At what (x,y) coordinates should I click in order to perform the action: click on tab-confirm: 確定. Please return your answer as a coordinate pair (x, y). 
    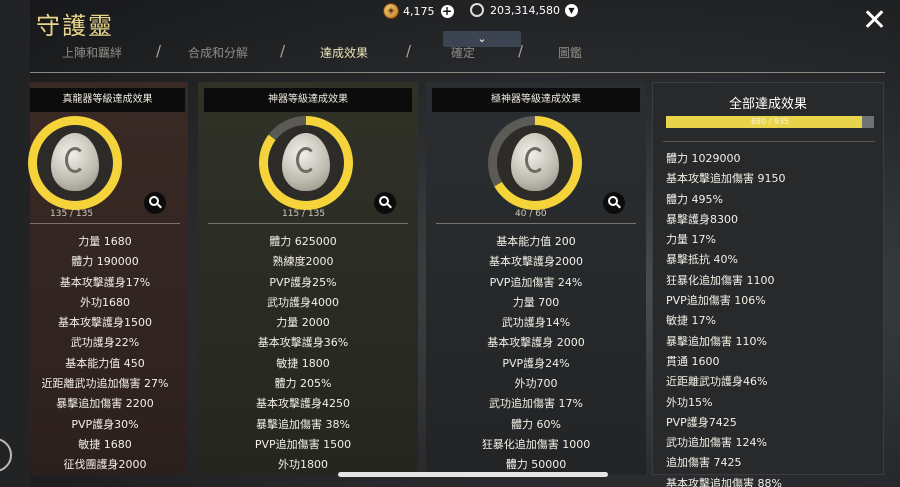
    Looking at the image, I should click on (463, 52).